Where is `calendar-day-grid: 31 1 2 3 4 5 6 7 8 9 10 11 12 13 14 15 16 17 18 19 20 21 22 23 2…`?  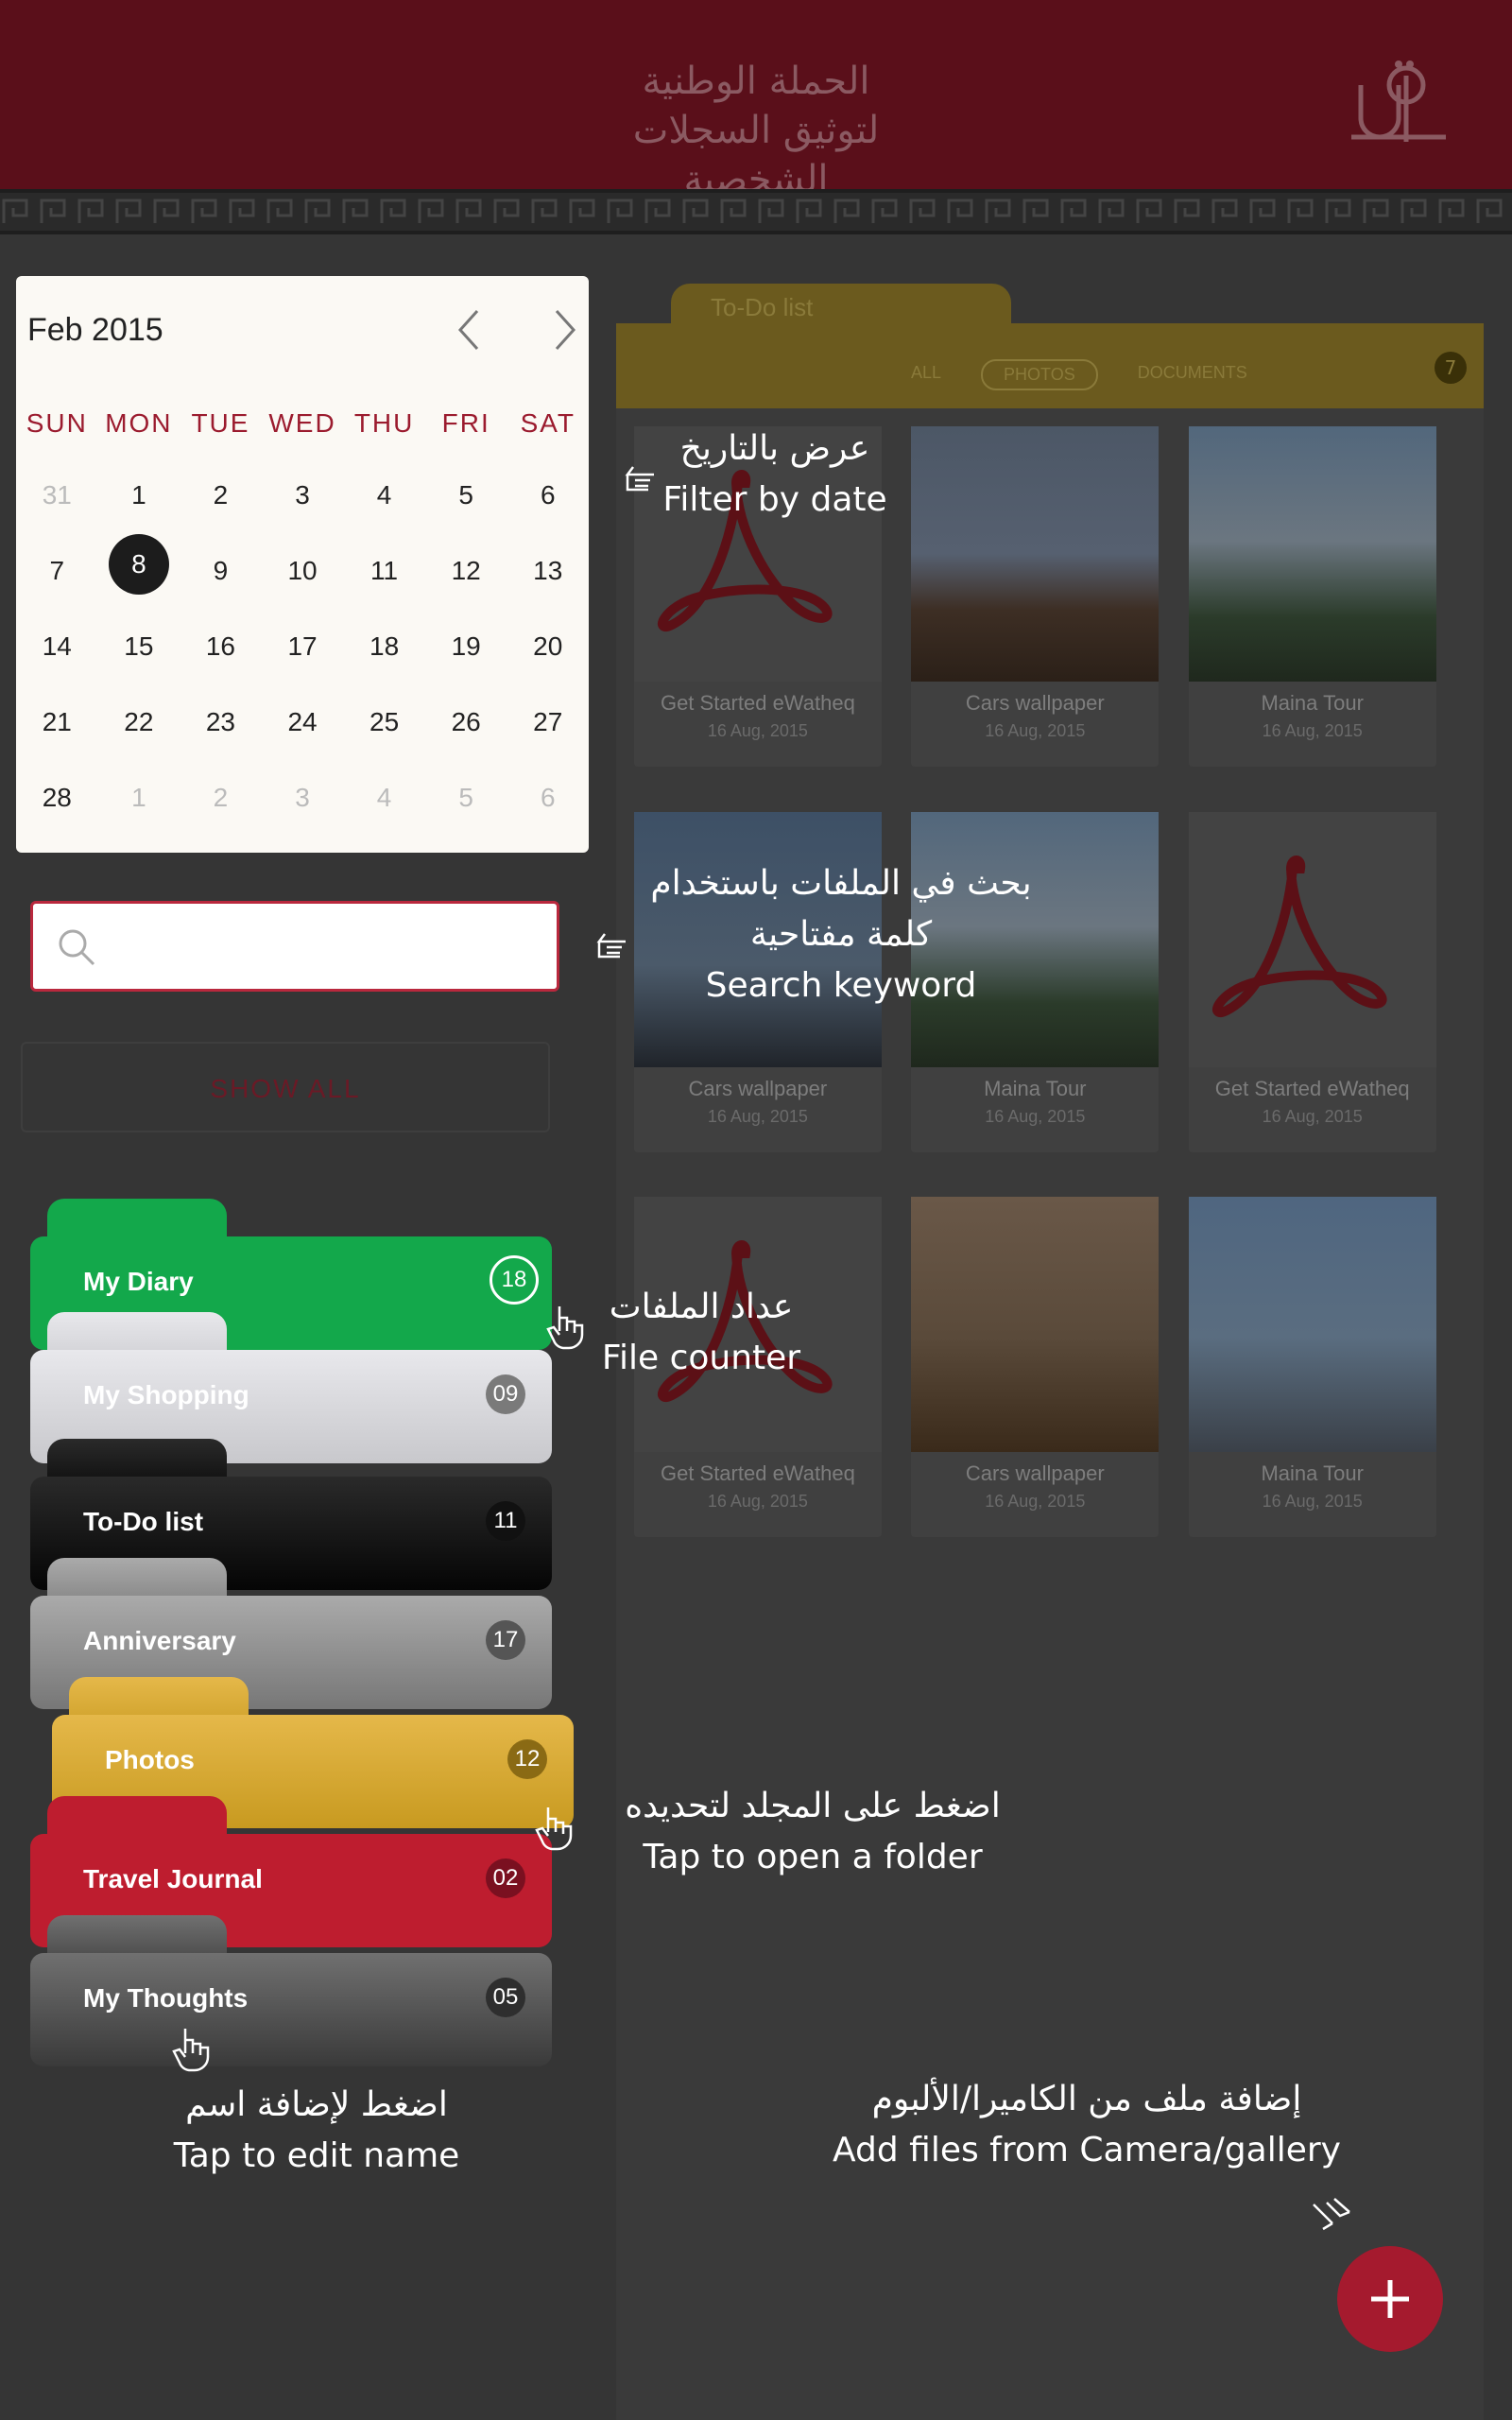
calendar-day-grid: 31 1 2 3 4 5 6 7 8 9 10 11 12 13 14 15 16 17 18 19 20 21 22 23 2… is located at coordinates (302, 654).